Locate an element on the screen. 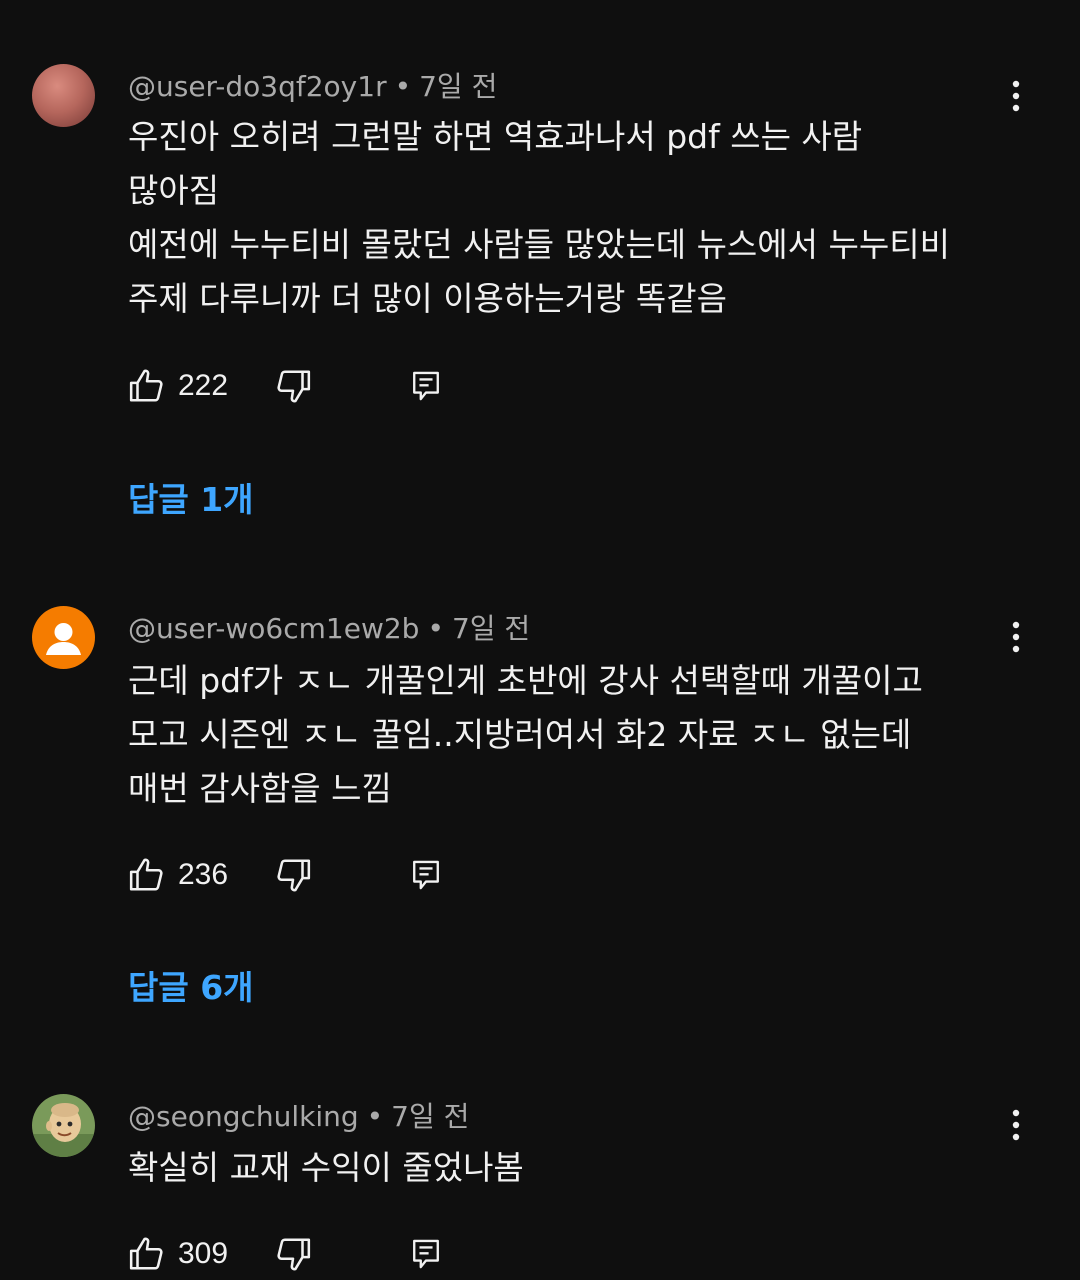 The width and height of the screenshot is (1080, 1280). comment-line: 주제 다루니까 더 많이 이용하는거랑 똑같음 is located at coordinates (427, 298).